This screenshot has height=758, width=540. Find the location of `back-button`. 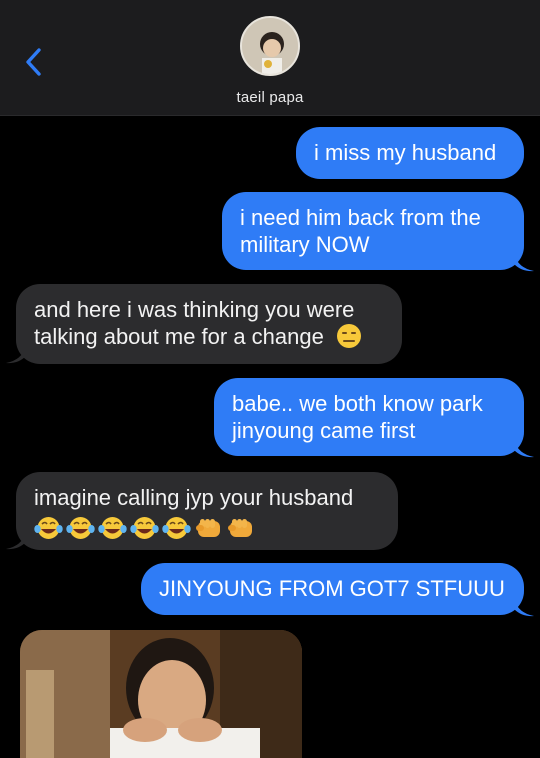

back-button is located at coordinates (33, 62).